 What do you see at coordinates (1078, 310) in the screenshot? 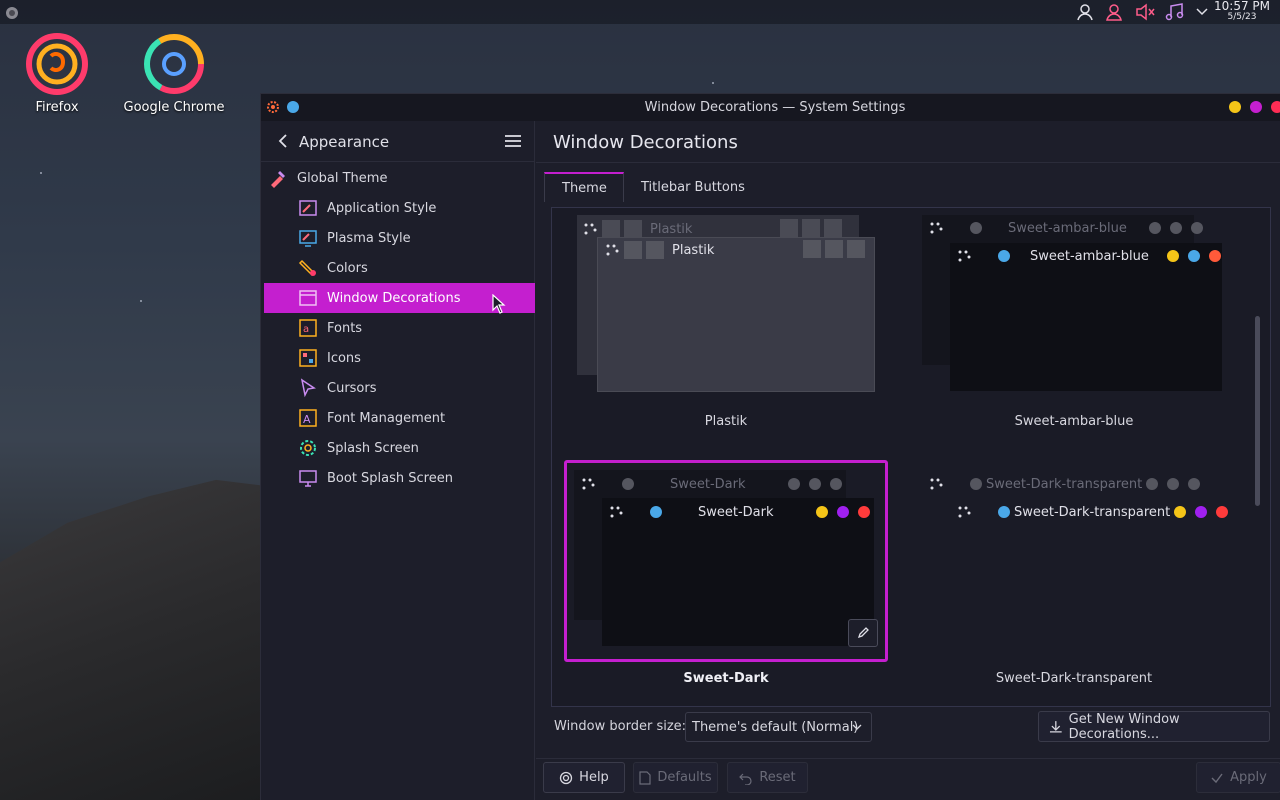
I see `theme-card-sweet-ambar-blue: Sweet-ambar-blue Sweet-ambar-blue` at bounding box center [1078, 310].